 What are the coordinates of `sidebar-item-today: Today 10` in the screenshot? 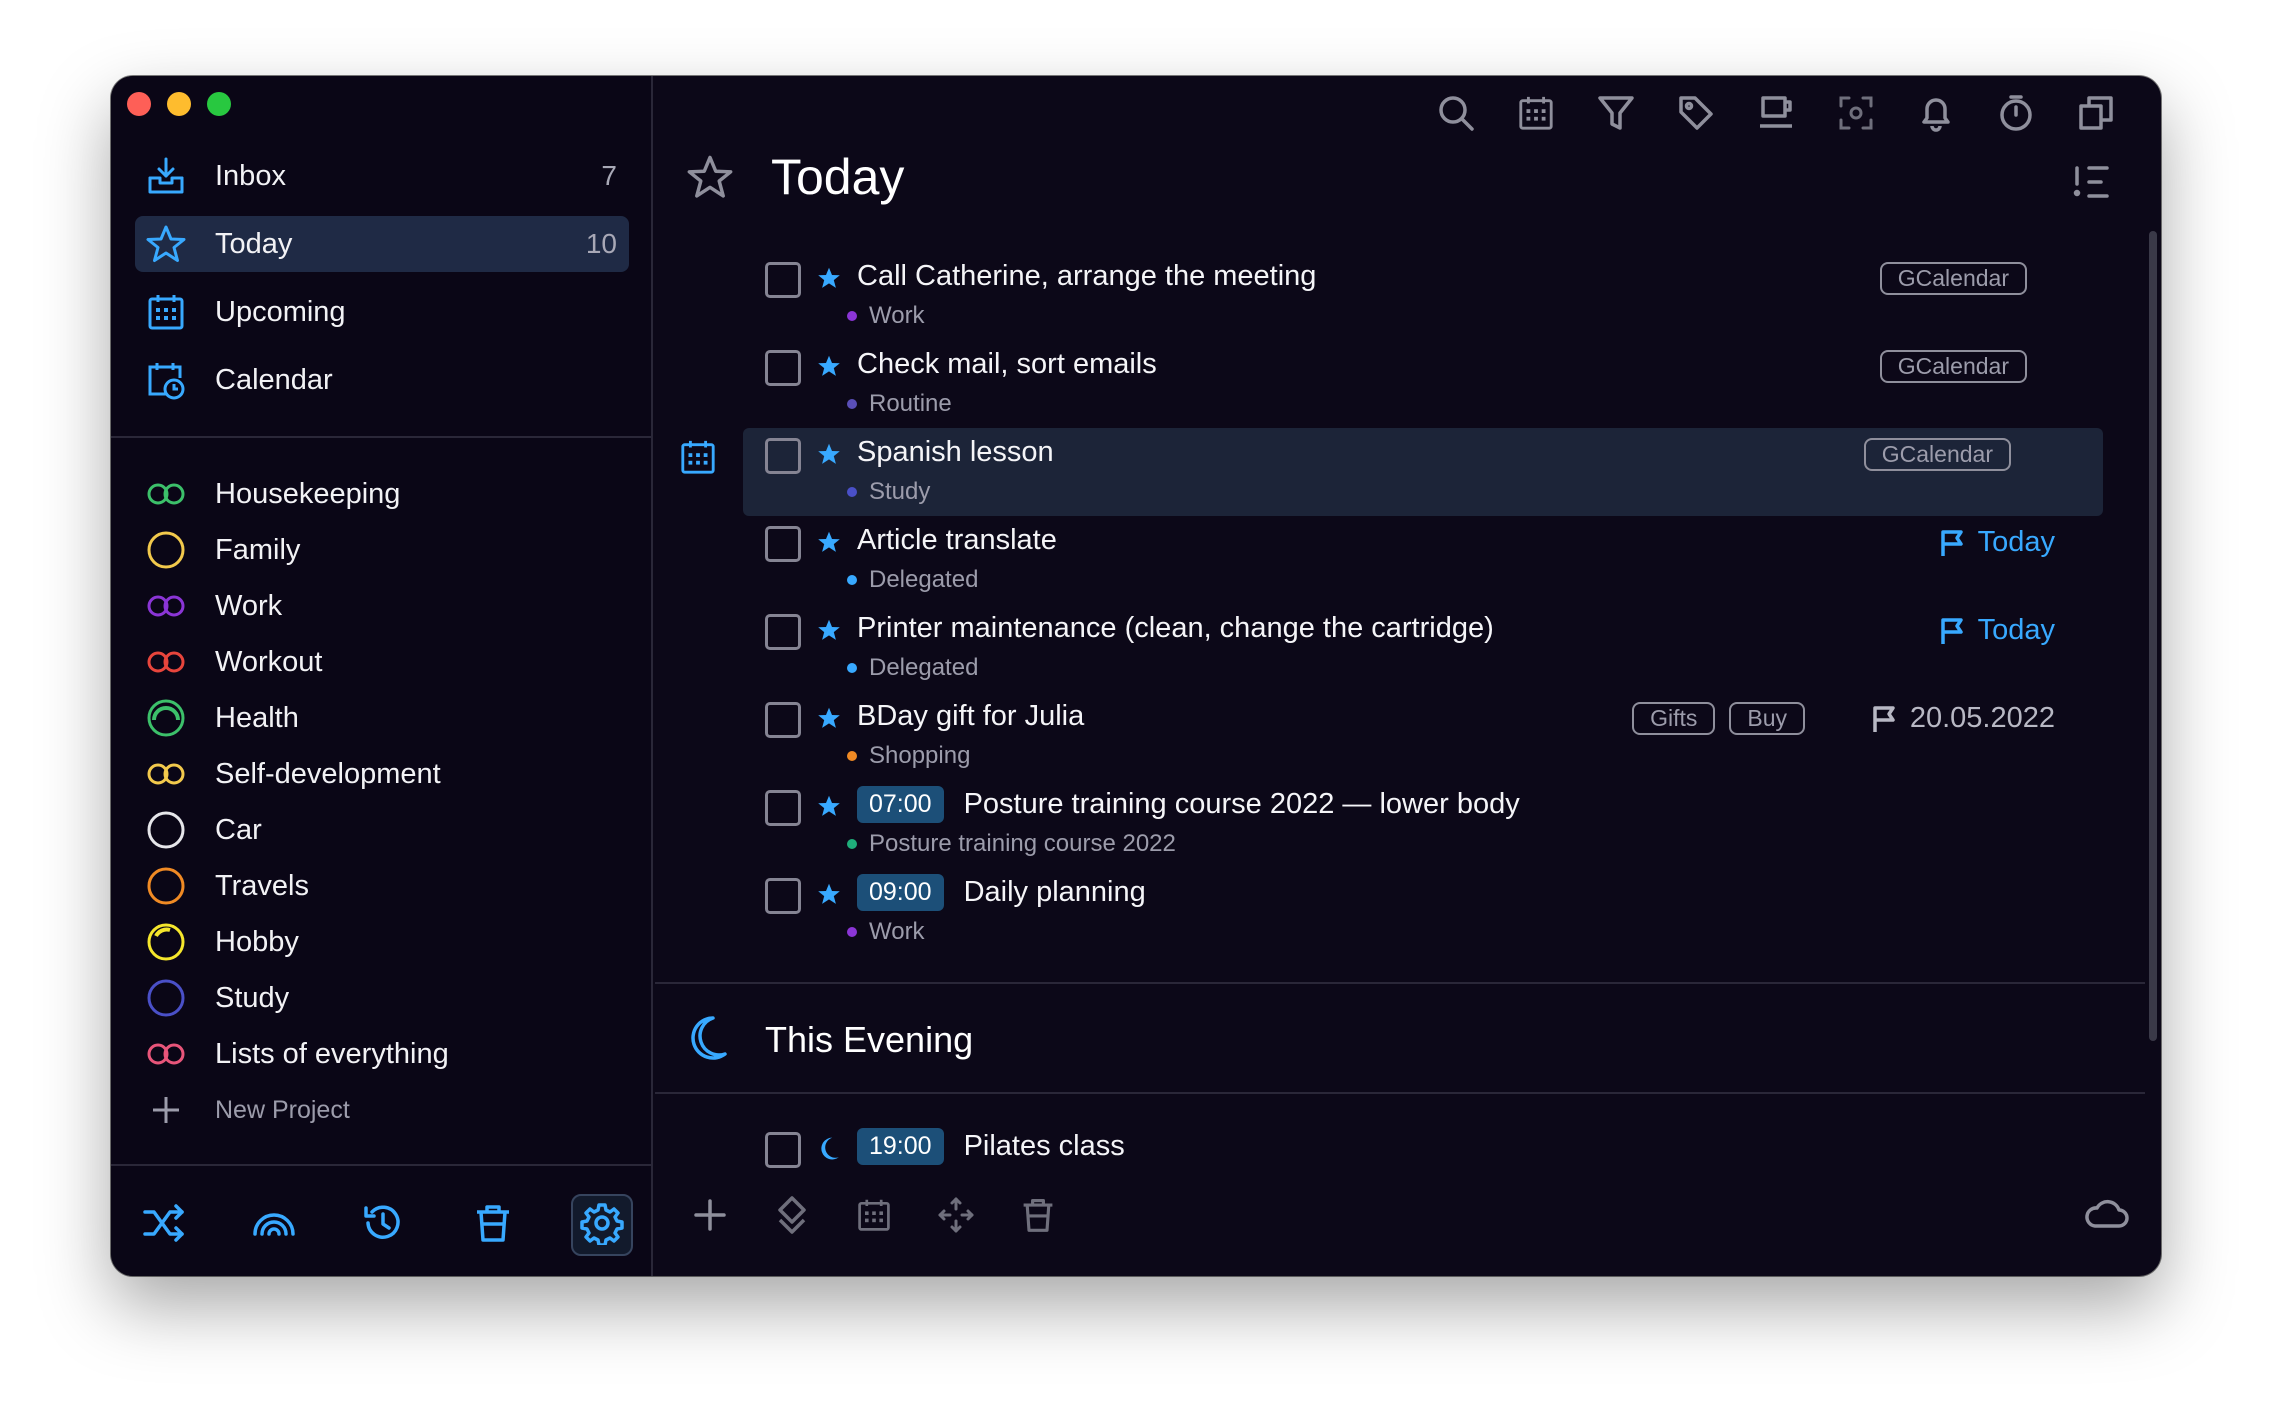 It's located at (382, 244).